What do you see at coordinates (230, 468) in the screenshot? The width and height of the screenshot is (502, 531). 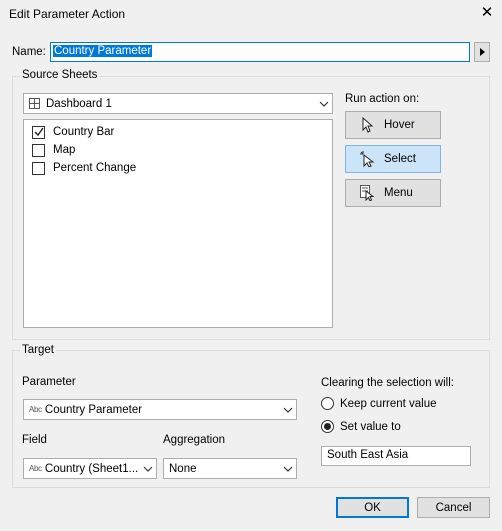 I see `aggregation-dropdown: None` at bounding box center [230, 468].